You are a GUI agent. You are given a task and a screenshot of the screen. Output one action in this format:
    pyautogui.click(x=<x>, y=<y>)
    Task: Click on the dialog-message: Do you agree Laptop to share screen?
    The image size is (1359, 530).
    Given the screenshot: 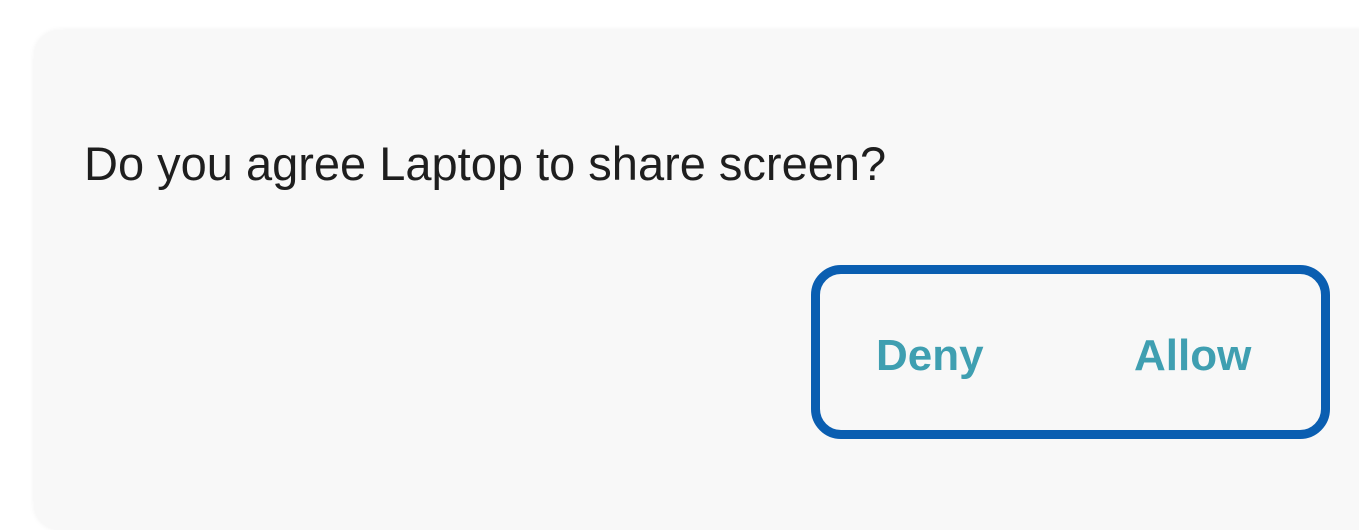 What is the action you would take?
    pyautogui.click(x=485, y=163)
    